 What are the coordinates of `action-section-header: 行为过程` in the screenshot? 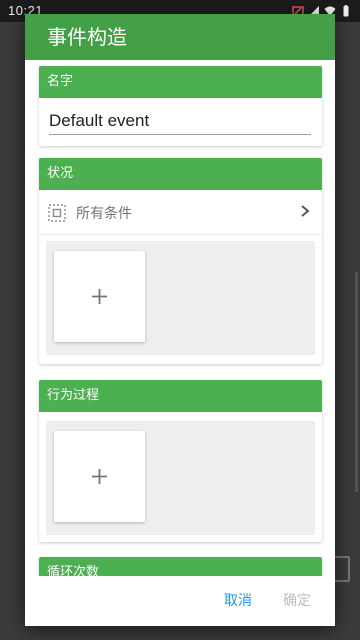 It's located at (180, 396).